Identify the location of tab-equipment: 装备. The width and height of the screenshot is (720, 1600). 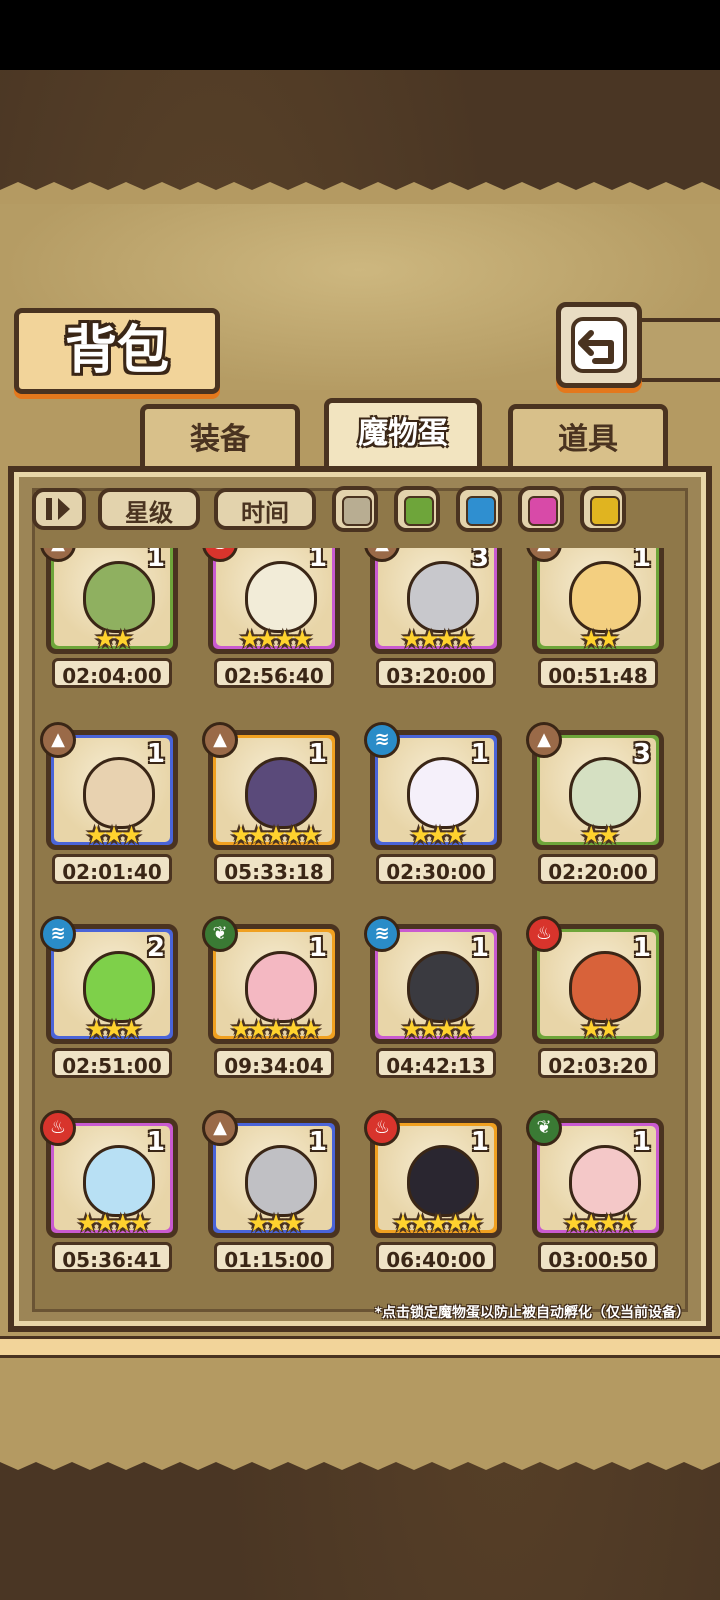
(220, 436).